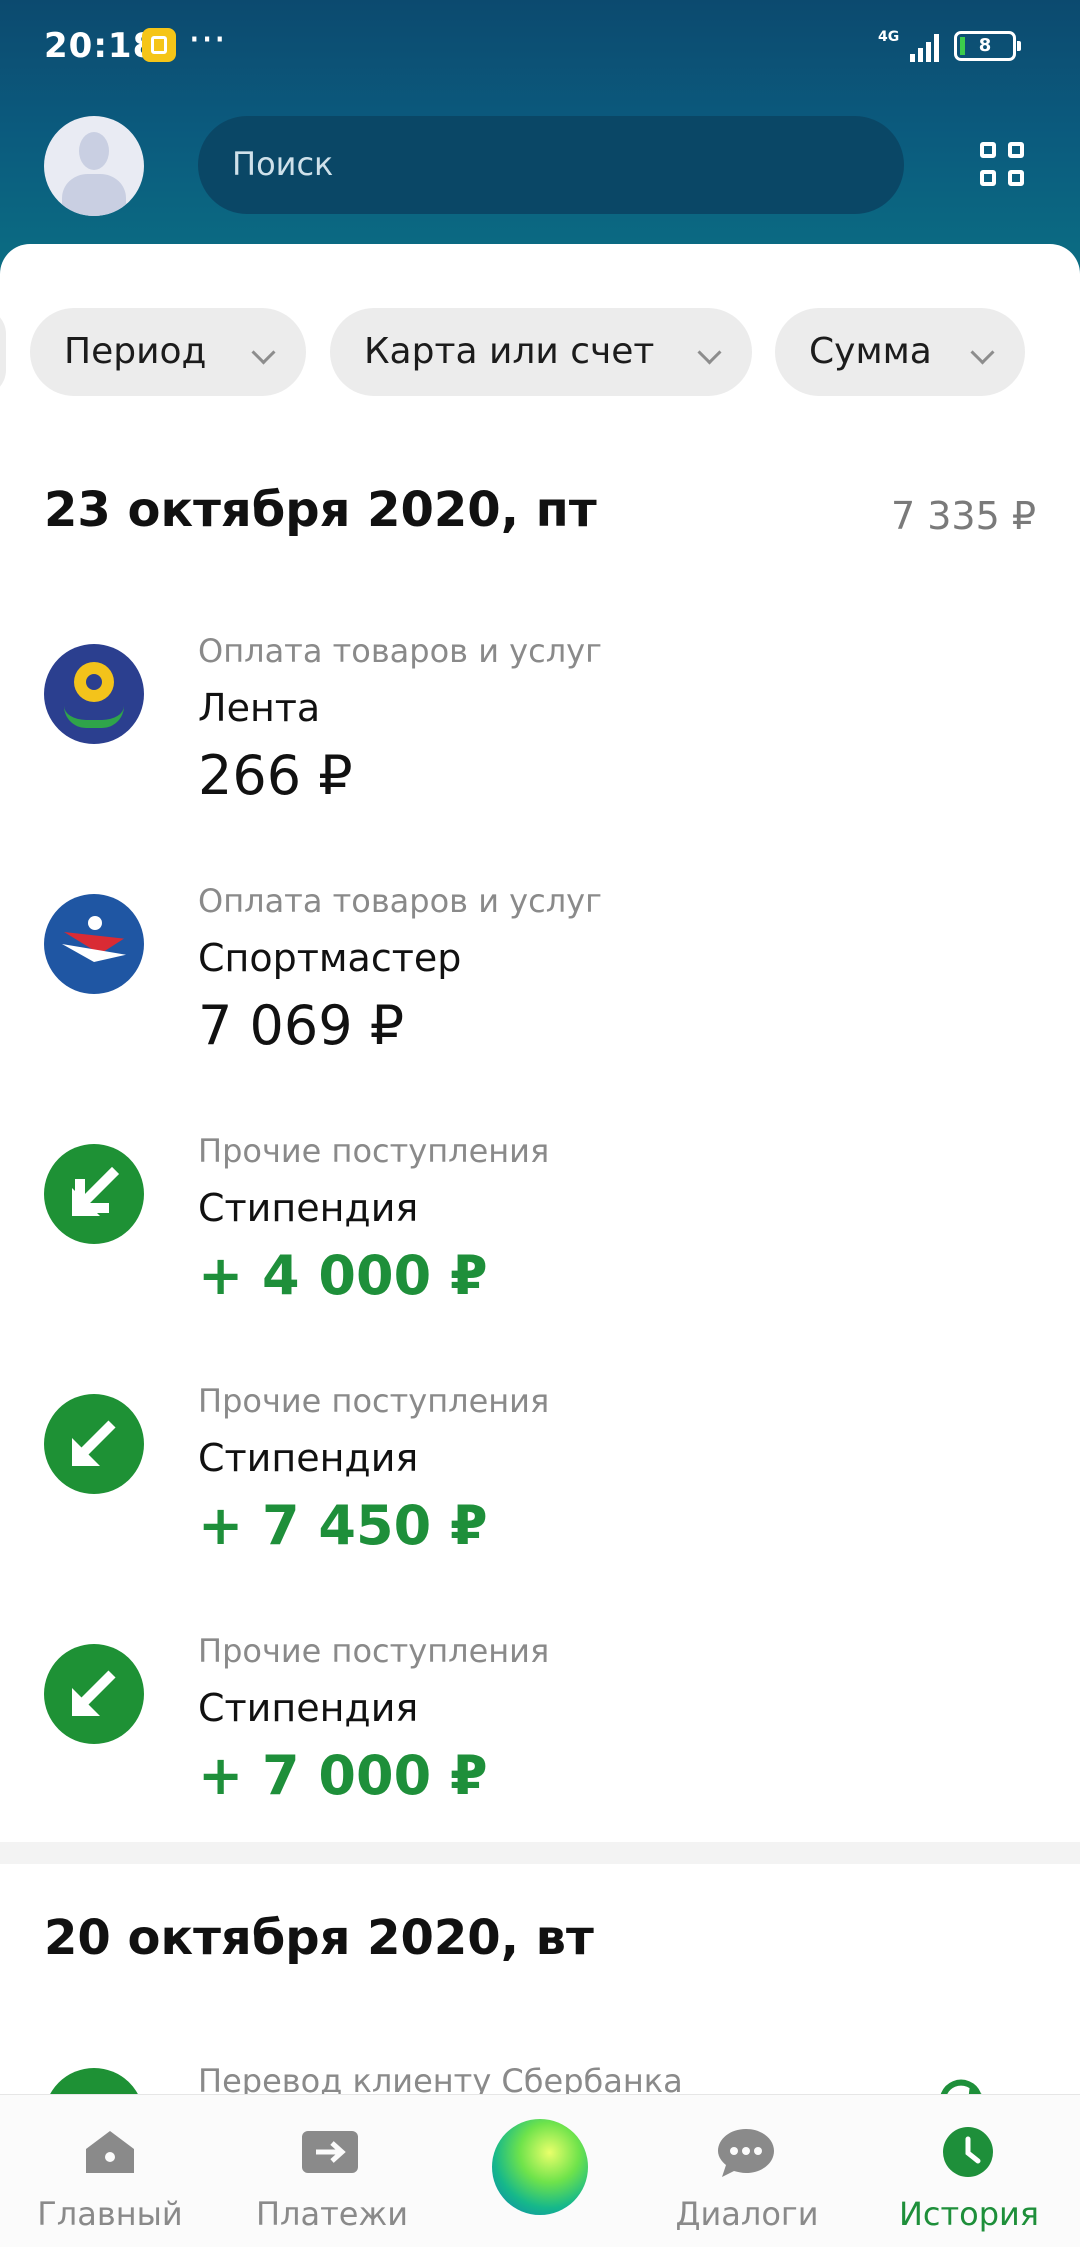 Image resolution: width=1080 pixels, height=2247 pixels. What do you see at coordinates (440, 2078) in the screenshot?
I see `transaction-category: Перевод клиенту Сбербанка` at bounding box center [440, 2078].